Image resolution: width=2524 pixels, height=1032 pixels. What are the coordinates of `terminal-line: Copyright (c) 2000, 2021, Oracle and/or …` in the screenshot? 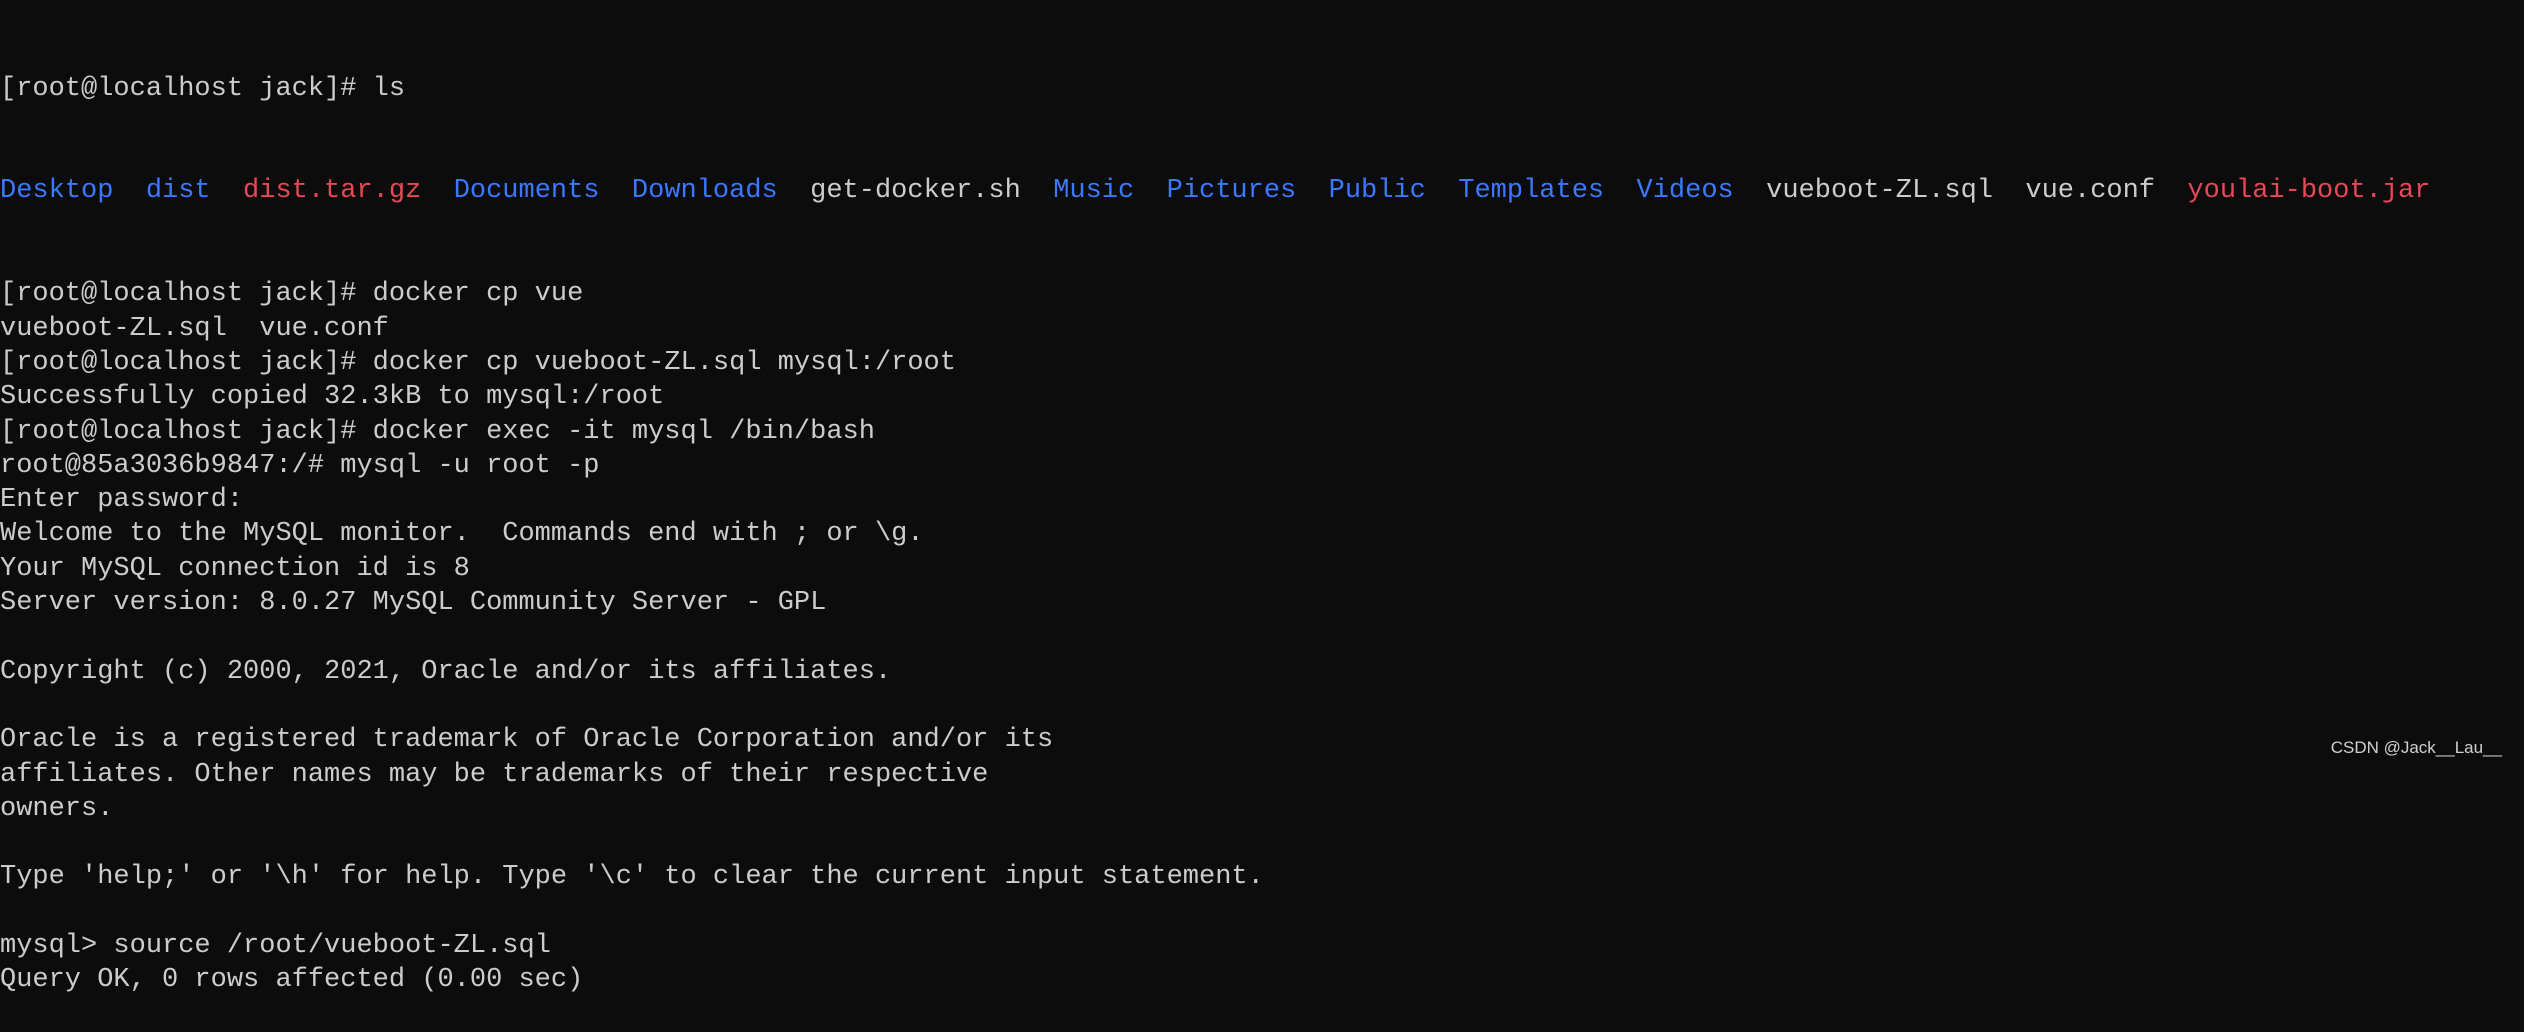 It's located at (446, 671).